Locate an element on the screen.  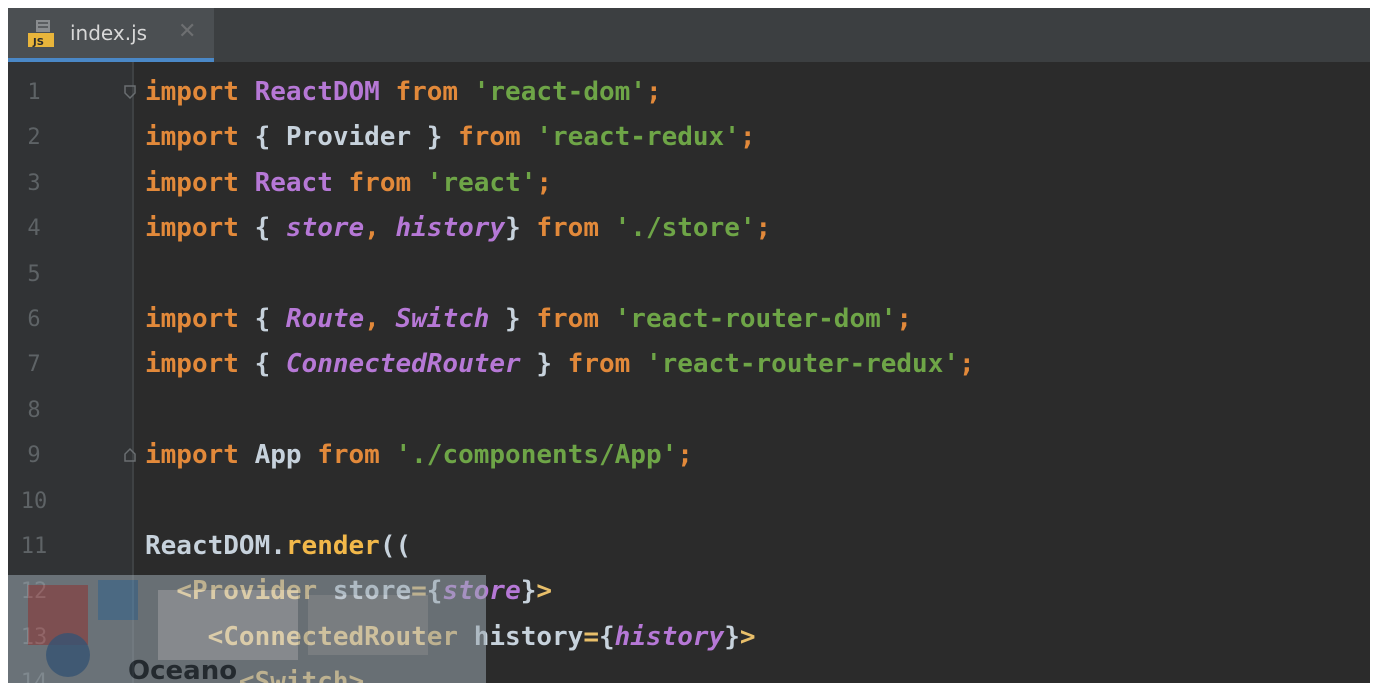
code-token: = is located at coordinates (591, 636).